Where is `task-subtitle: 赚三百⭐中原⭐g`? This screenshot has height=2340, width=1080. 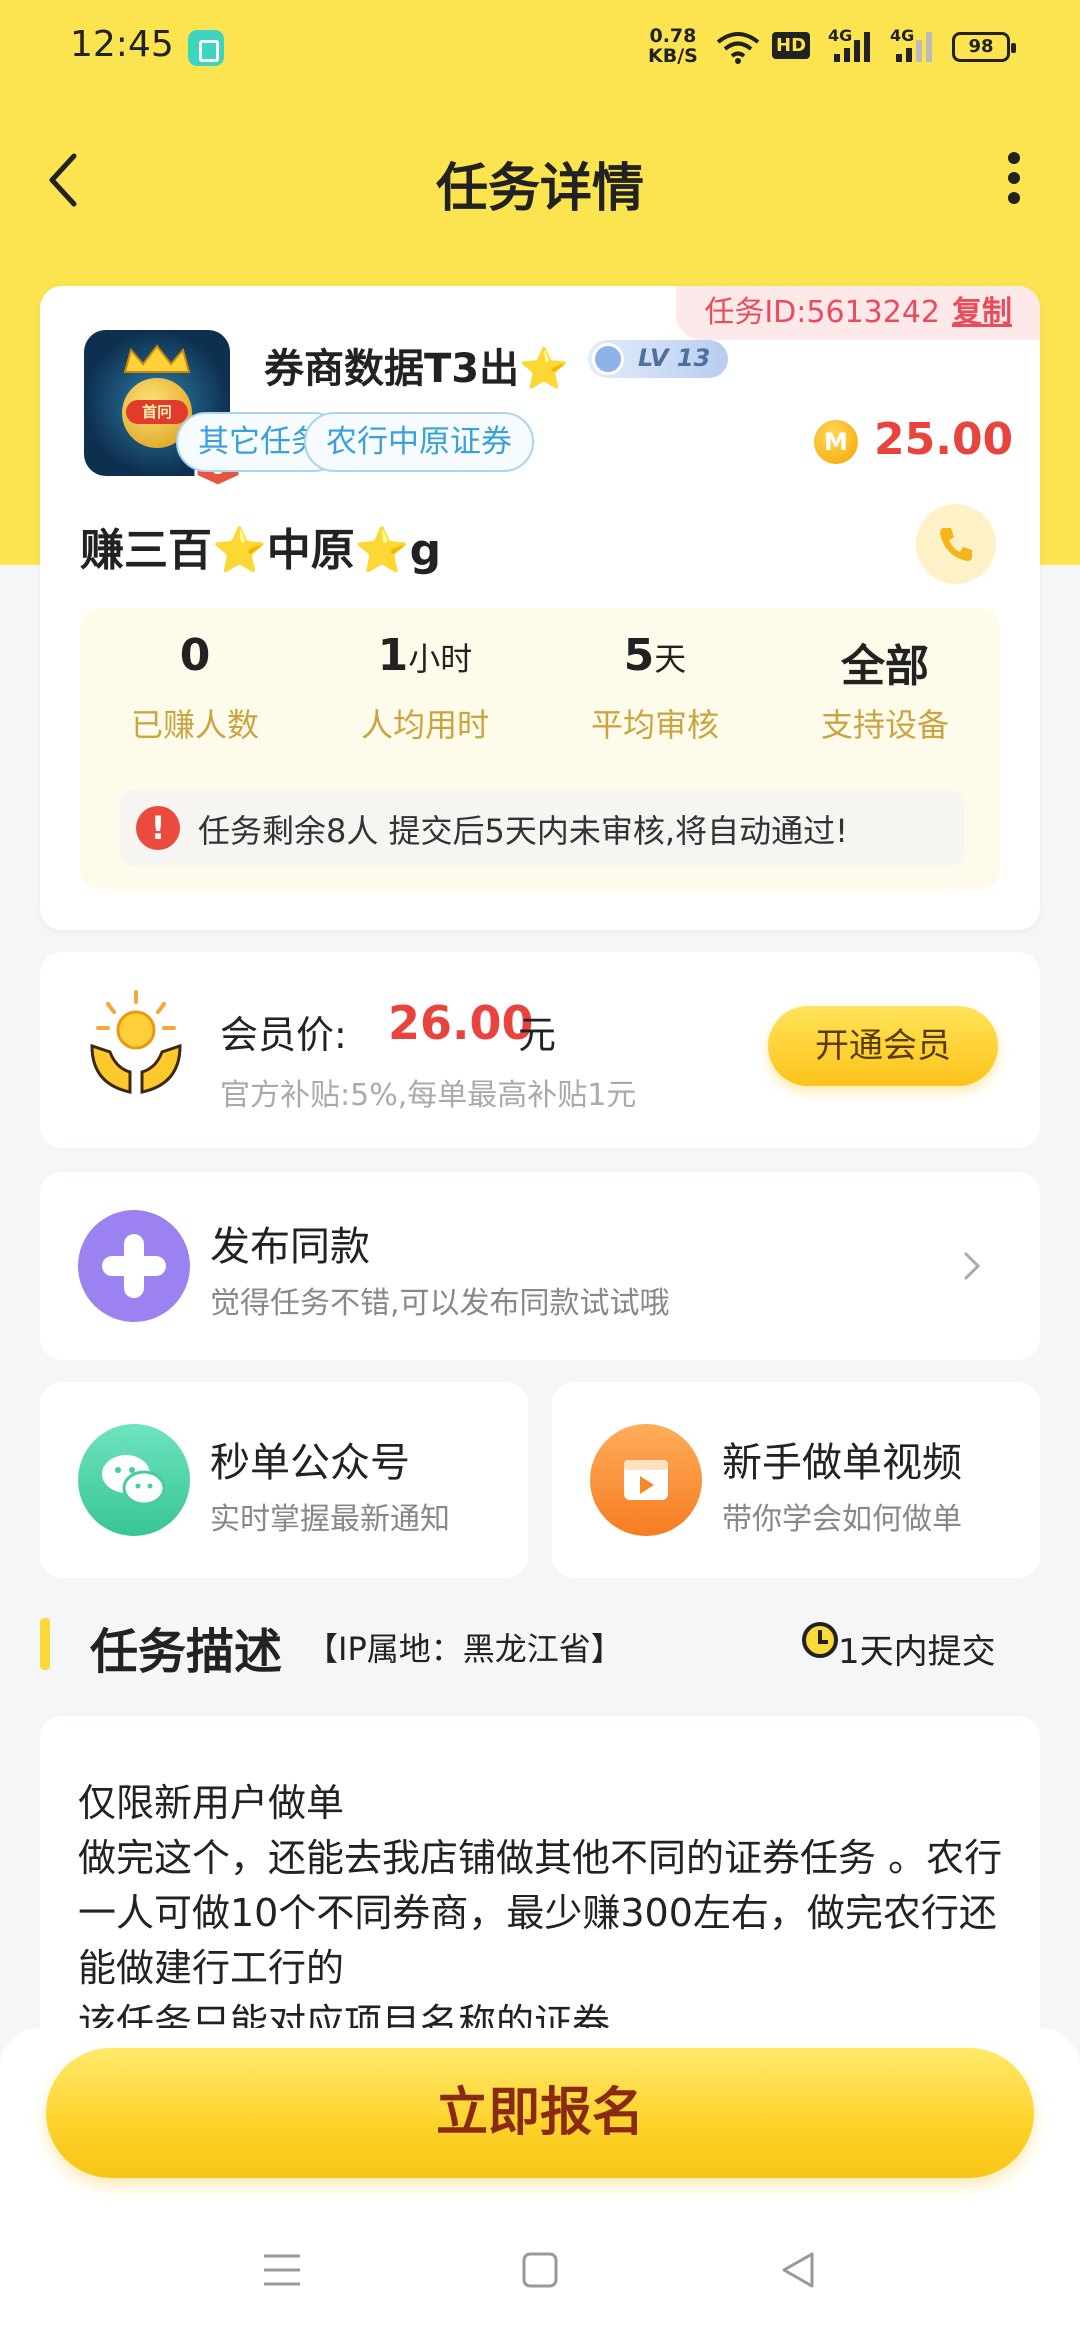 task-subtitle: 赚三百⭐中原⭐g is located at coordinates (261, 550).